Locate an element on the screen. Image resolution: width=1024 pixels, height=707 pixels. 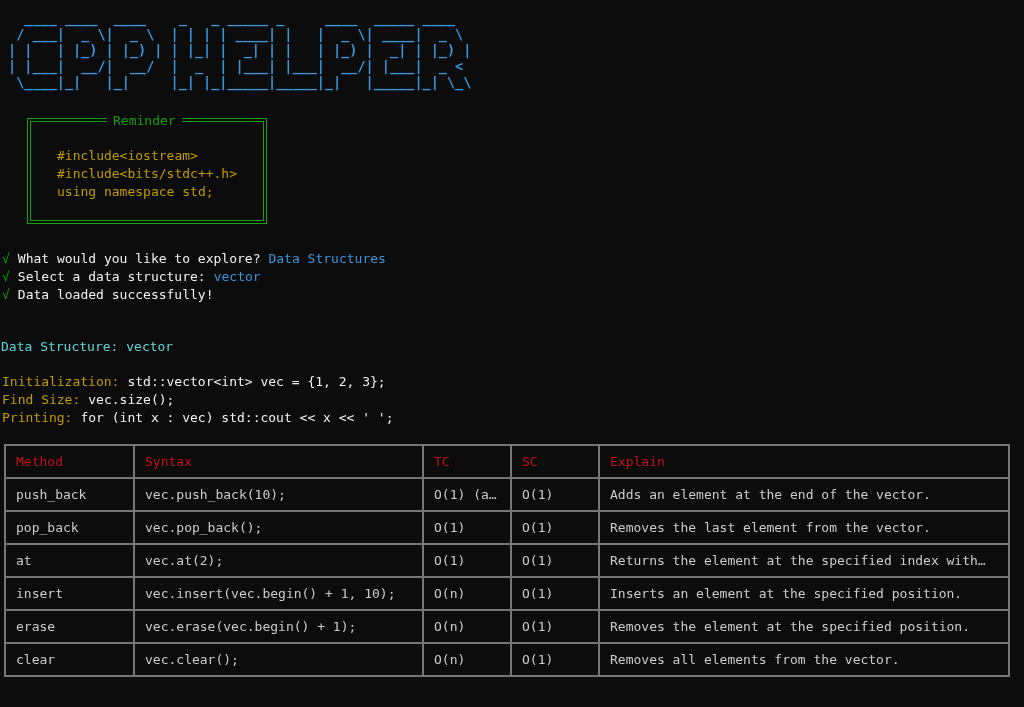
detail-value: std::vector<int> vec = {1, 2, 3}; is located at coordinates (256, 382).